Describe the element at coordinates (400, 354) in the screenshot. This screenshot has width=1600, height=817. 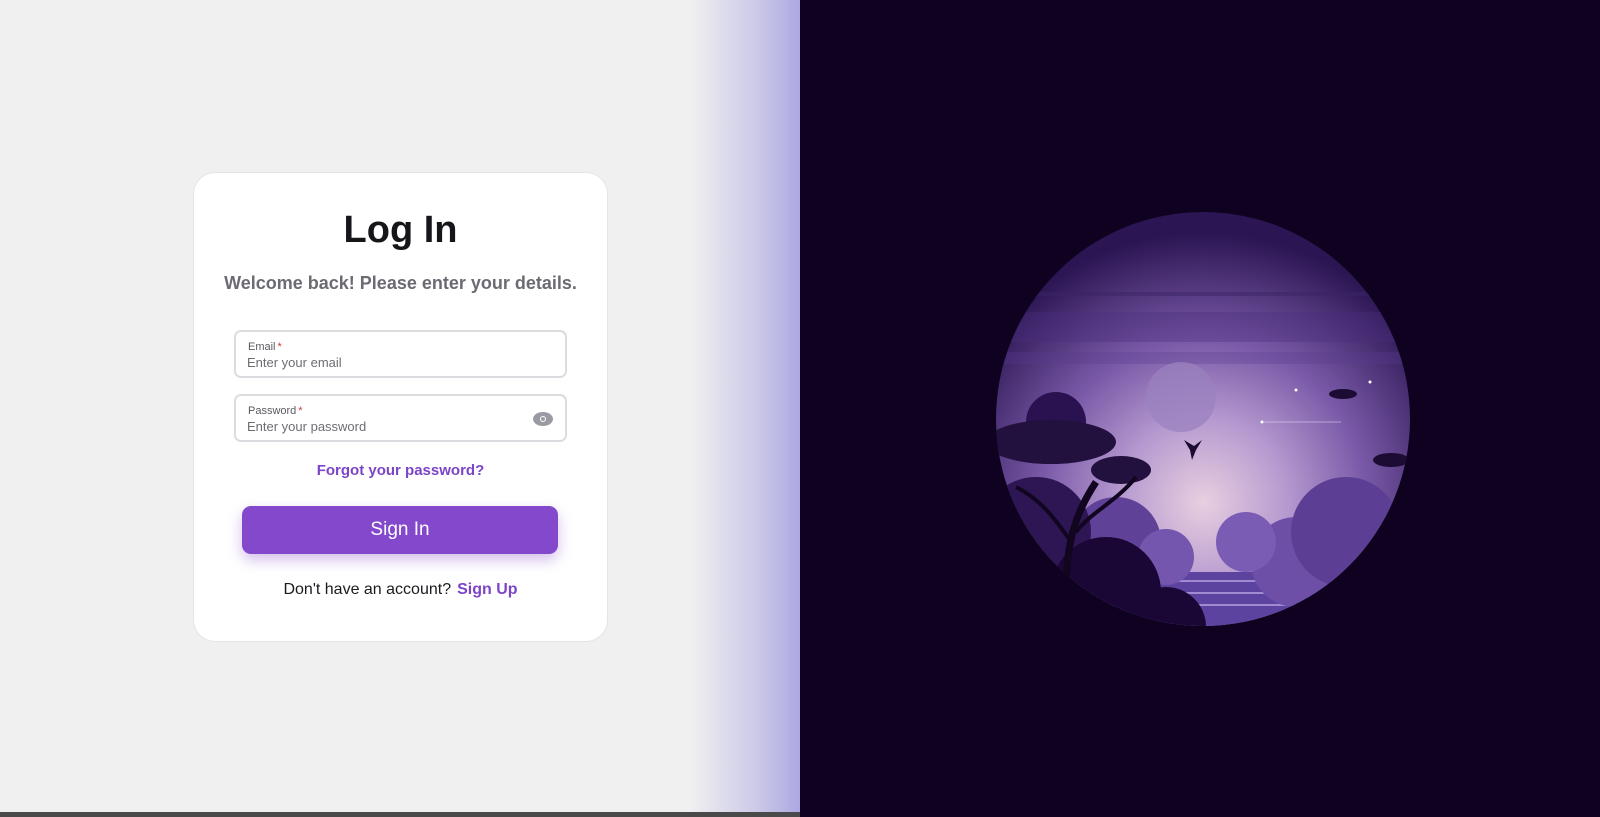
I see `email-field: Email *` at that location.